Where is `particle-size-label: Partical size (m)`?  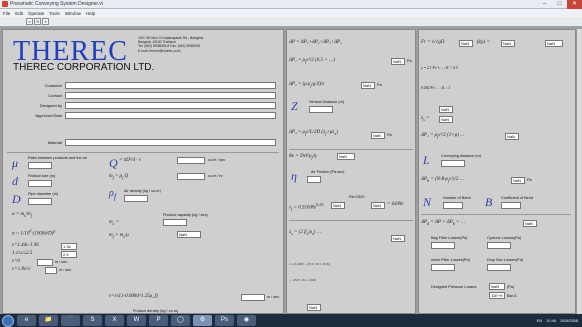 particle-size-label: Partical size (m) is located at coordinates (42, 176).